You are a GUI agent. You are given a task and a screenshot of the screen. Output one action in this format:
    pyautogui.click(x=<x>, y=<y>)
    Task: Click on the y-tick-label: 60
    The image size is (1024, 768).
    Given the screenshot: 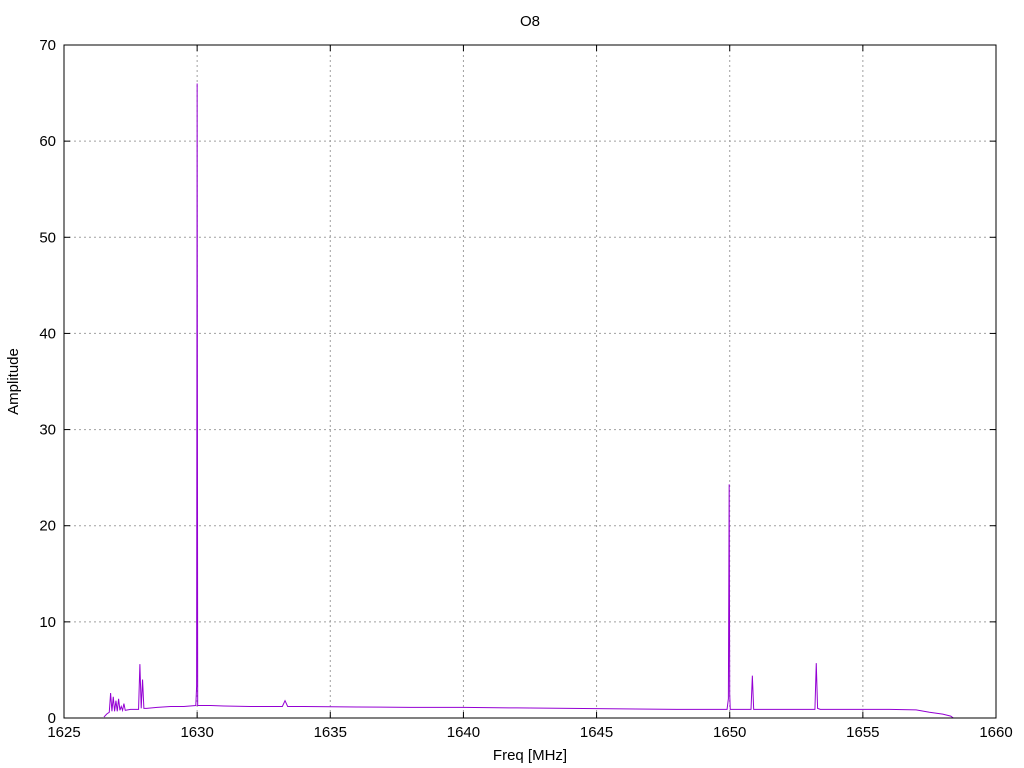 What is the action you would take?
    pyautogui.click(x=47, y=141)
    